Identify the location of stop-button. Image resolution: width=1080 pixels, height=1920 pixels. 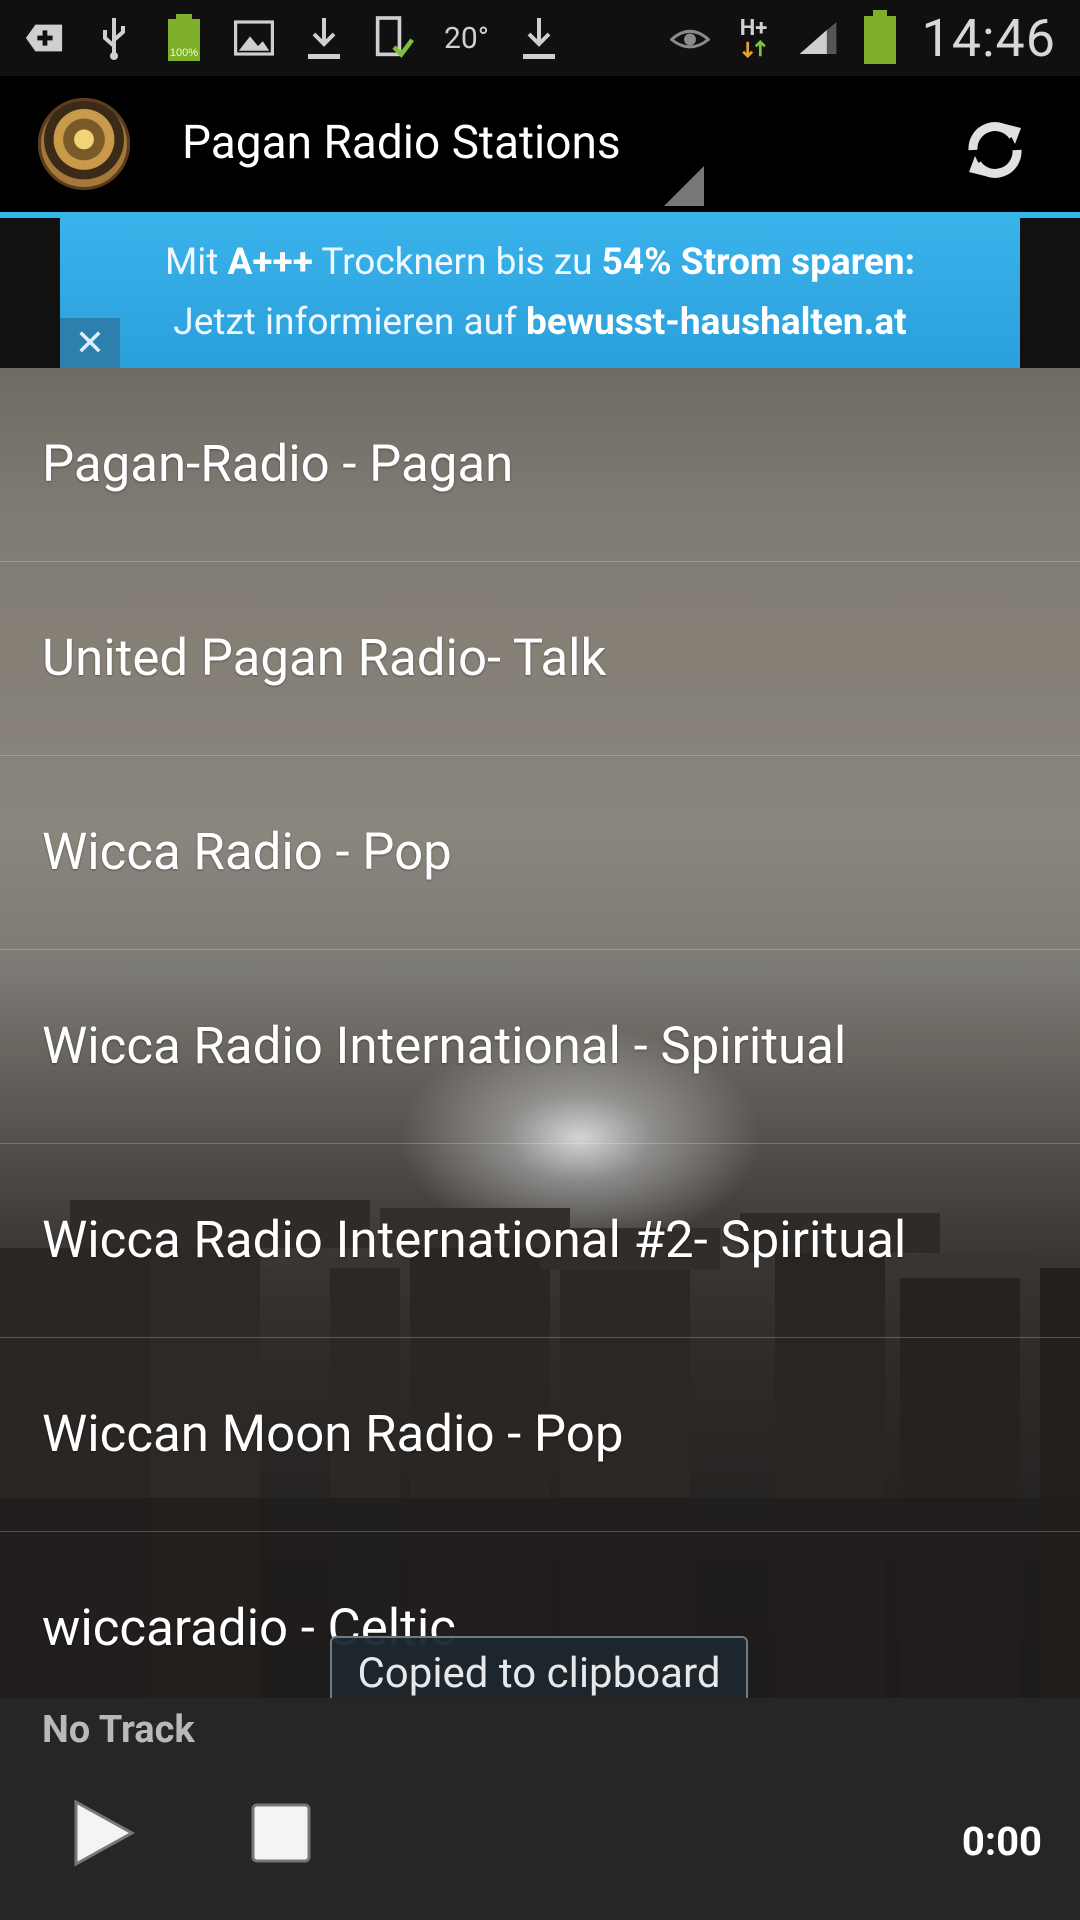
(281, 1833).